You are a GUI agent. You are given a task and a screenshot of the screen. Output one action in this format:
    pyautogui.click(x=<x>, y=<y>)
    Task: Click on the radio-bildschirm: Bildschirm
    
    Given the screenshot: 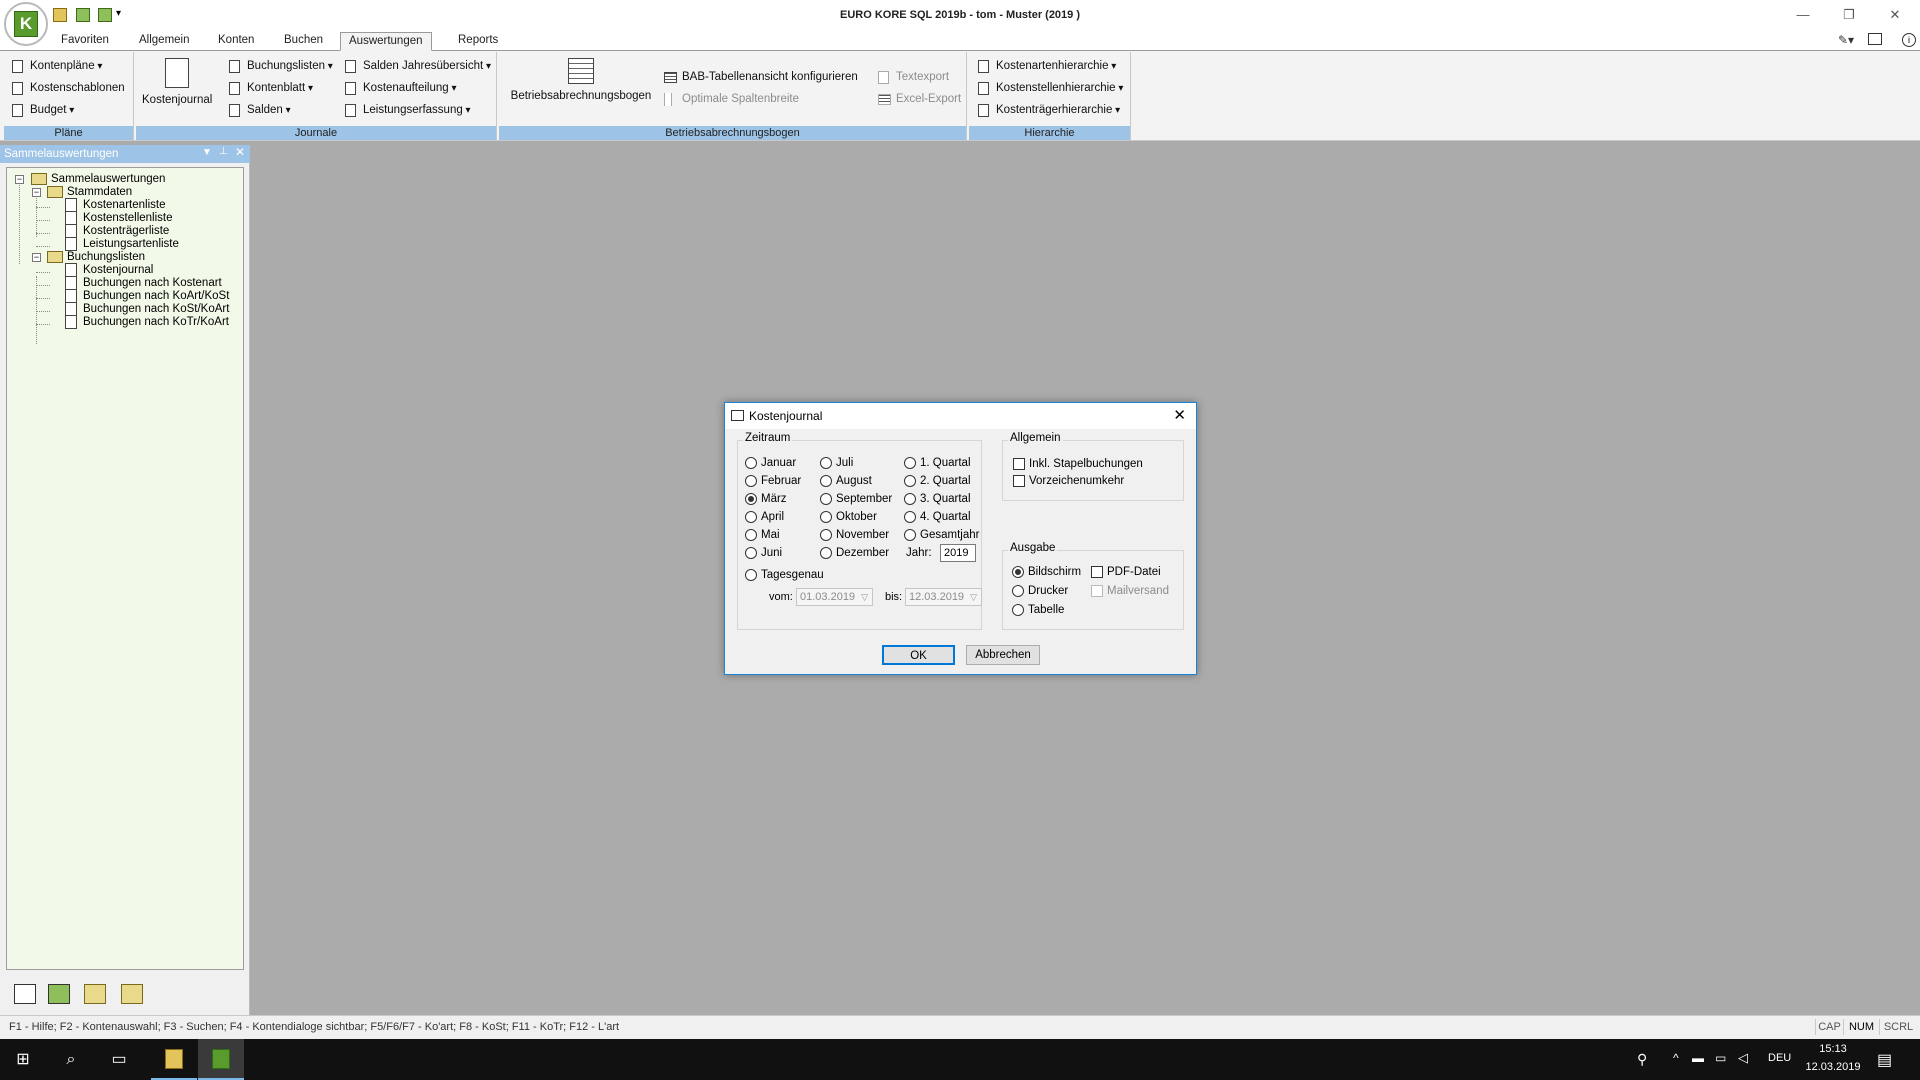 What is the action you would take?
    pyautogui.click(x=1046, y=572)
    